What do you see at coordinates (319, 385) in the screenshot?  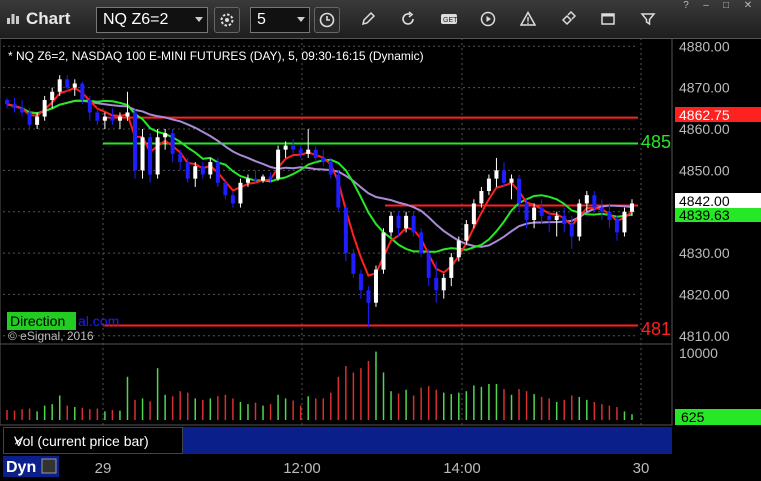 I see `volume-series` at bounding box center [319, 385].